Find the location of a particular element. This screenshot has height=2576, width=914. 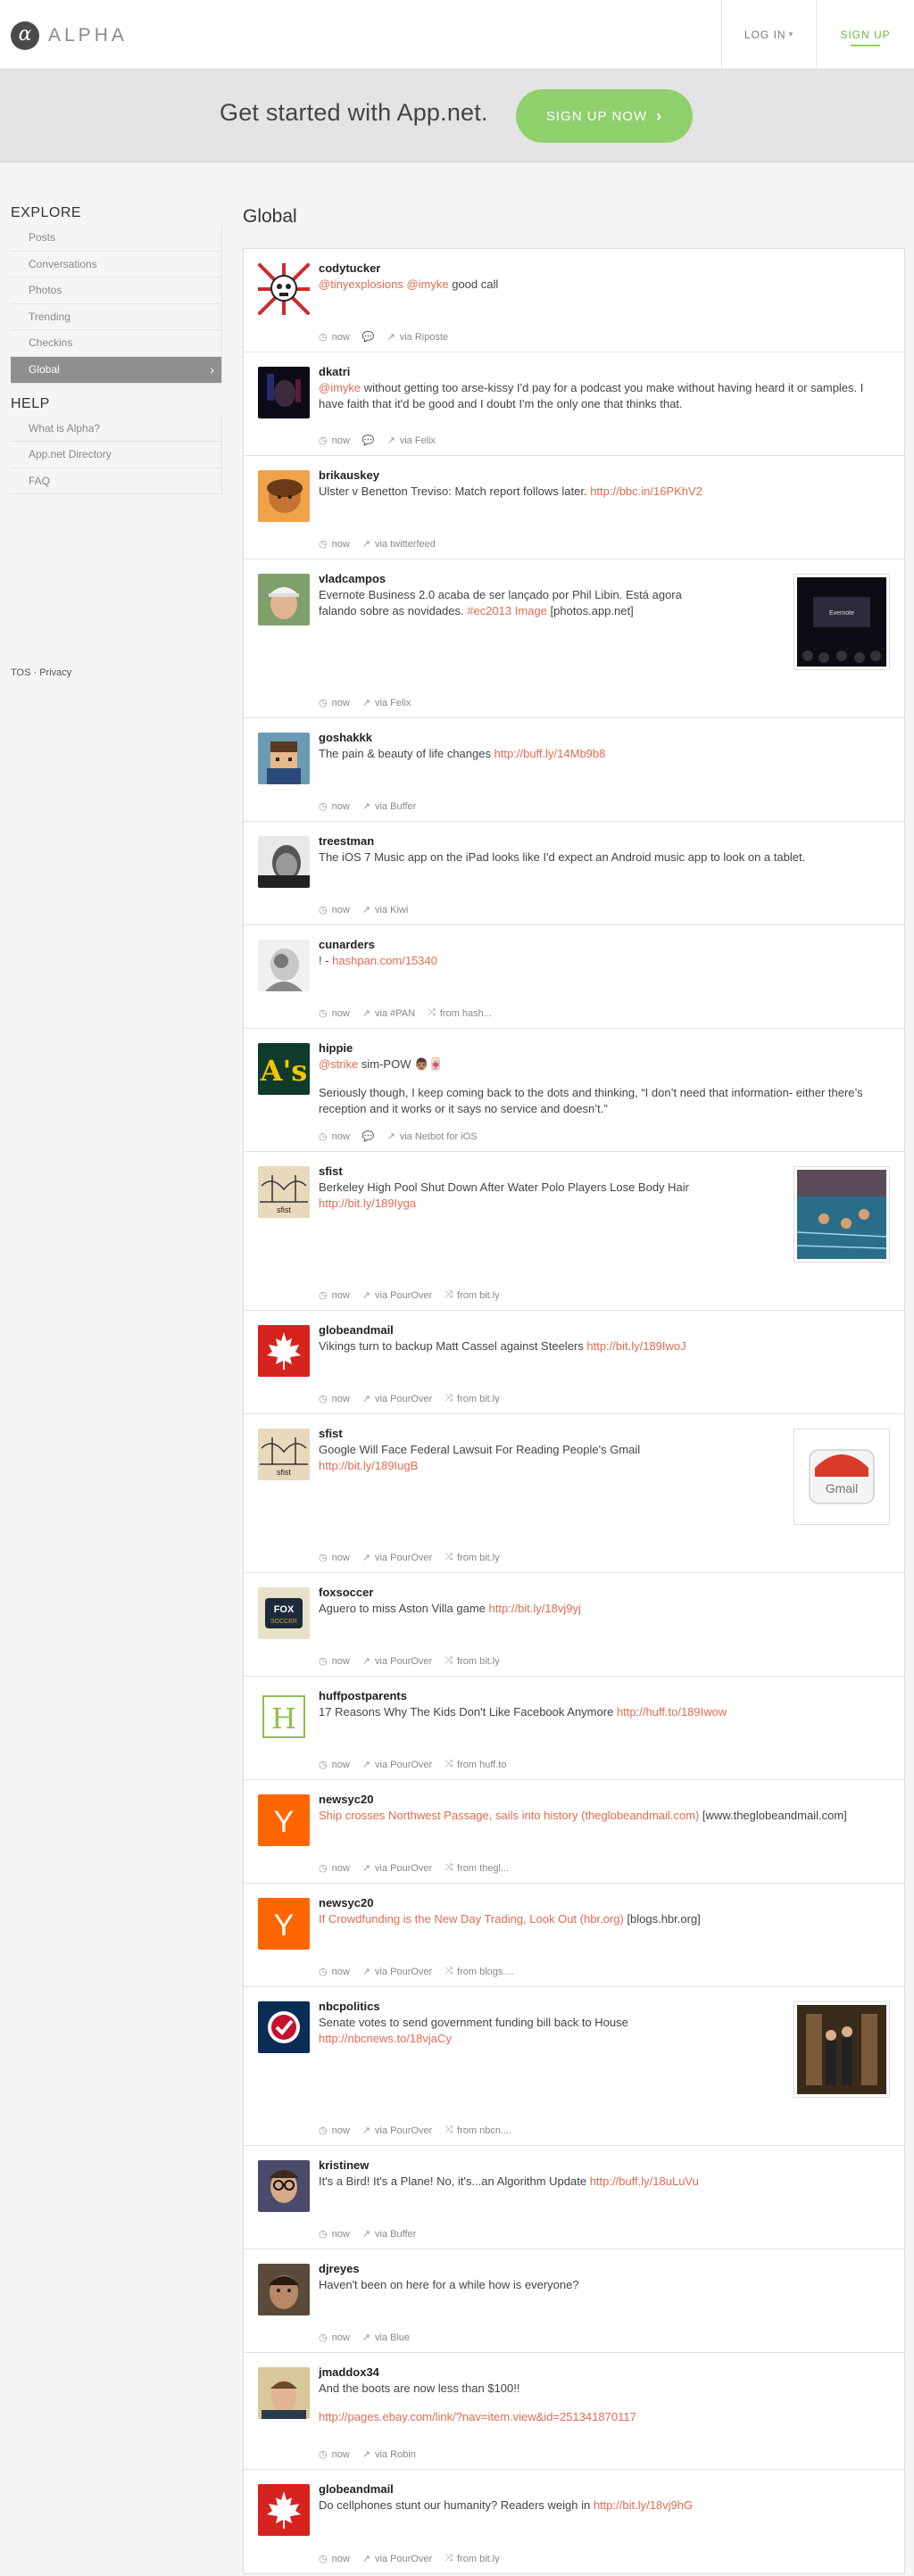

post-link: @strike is located at coordinates (338, 1064).